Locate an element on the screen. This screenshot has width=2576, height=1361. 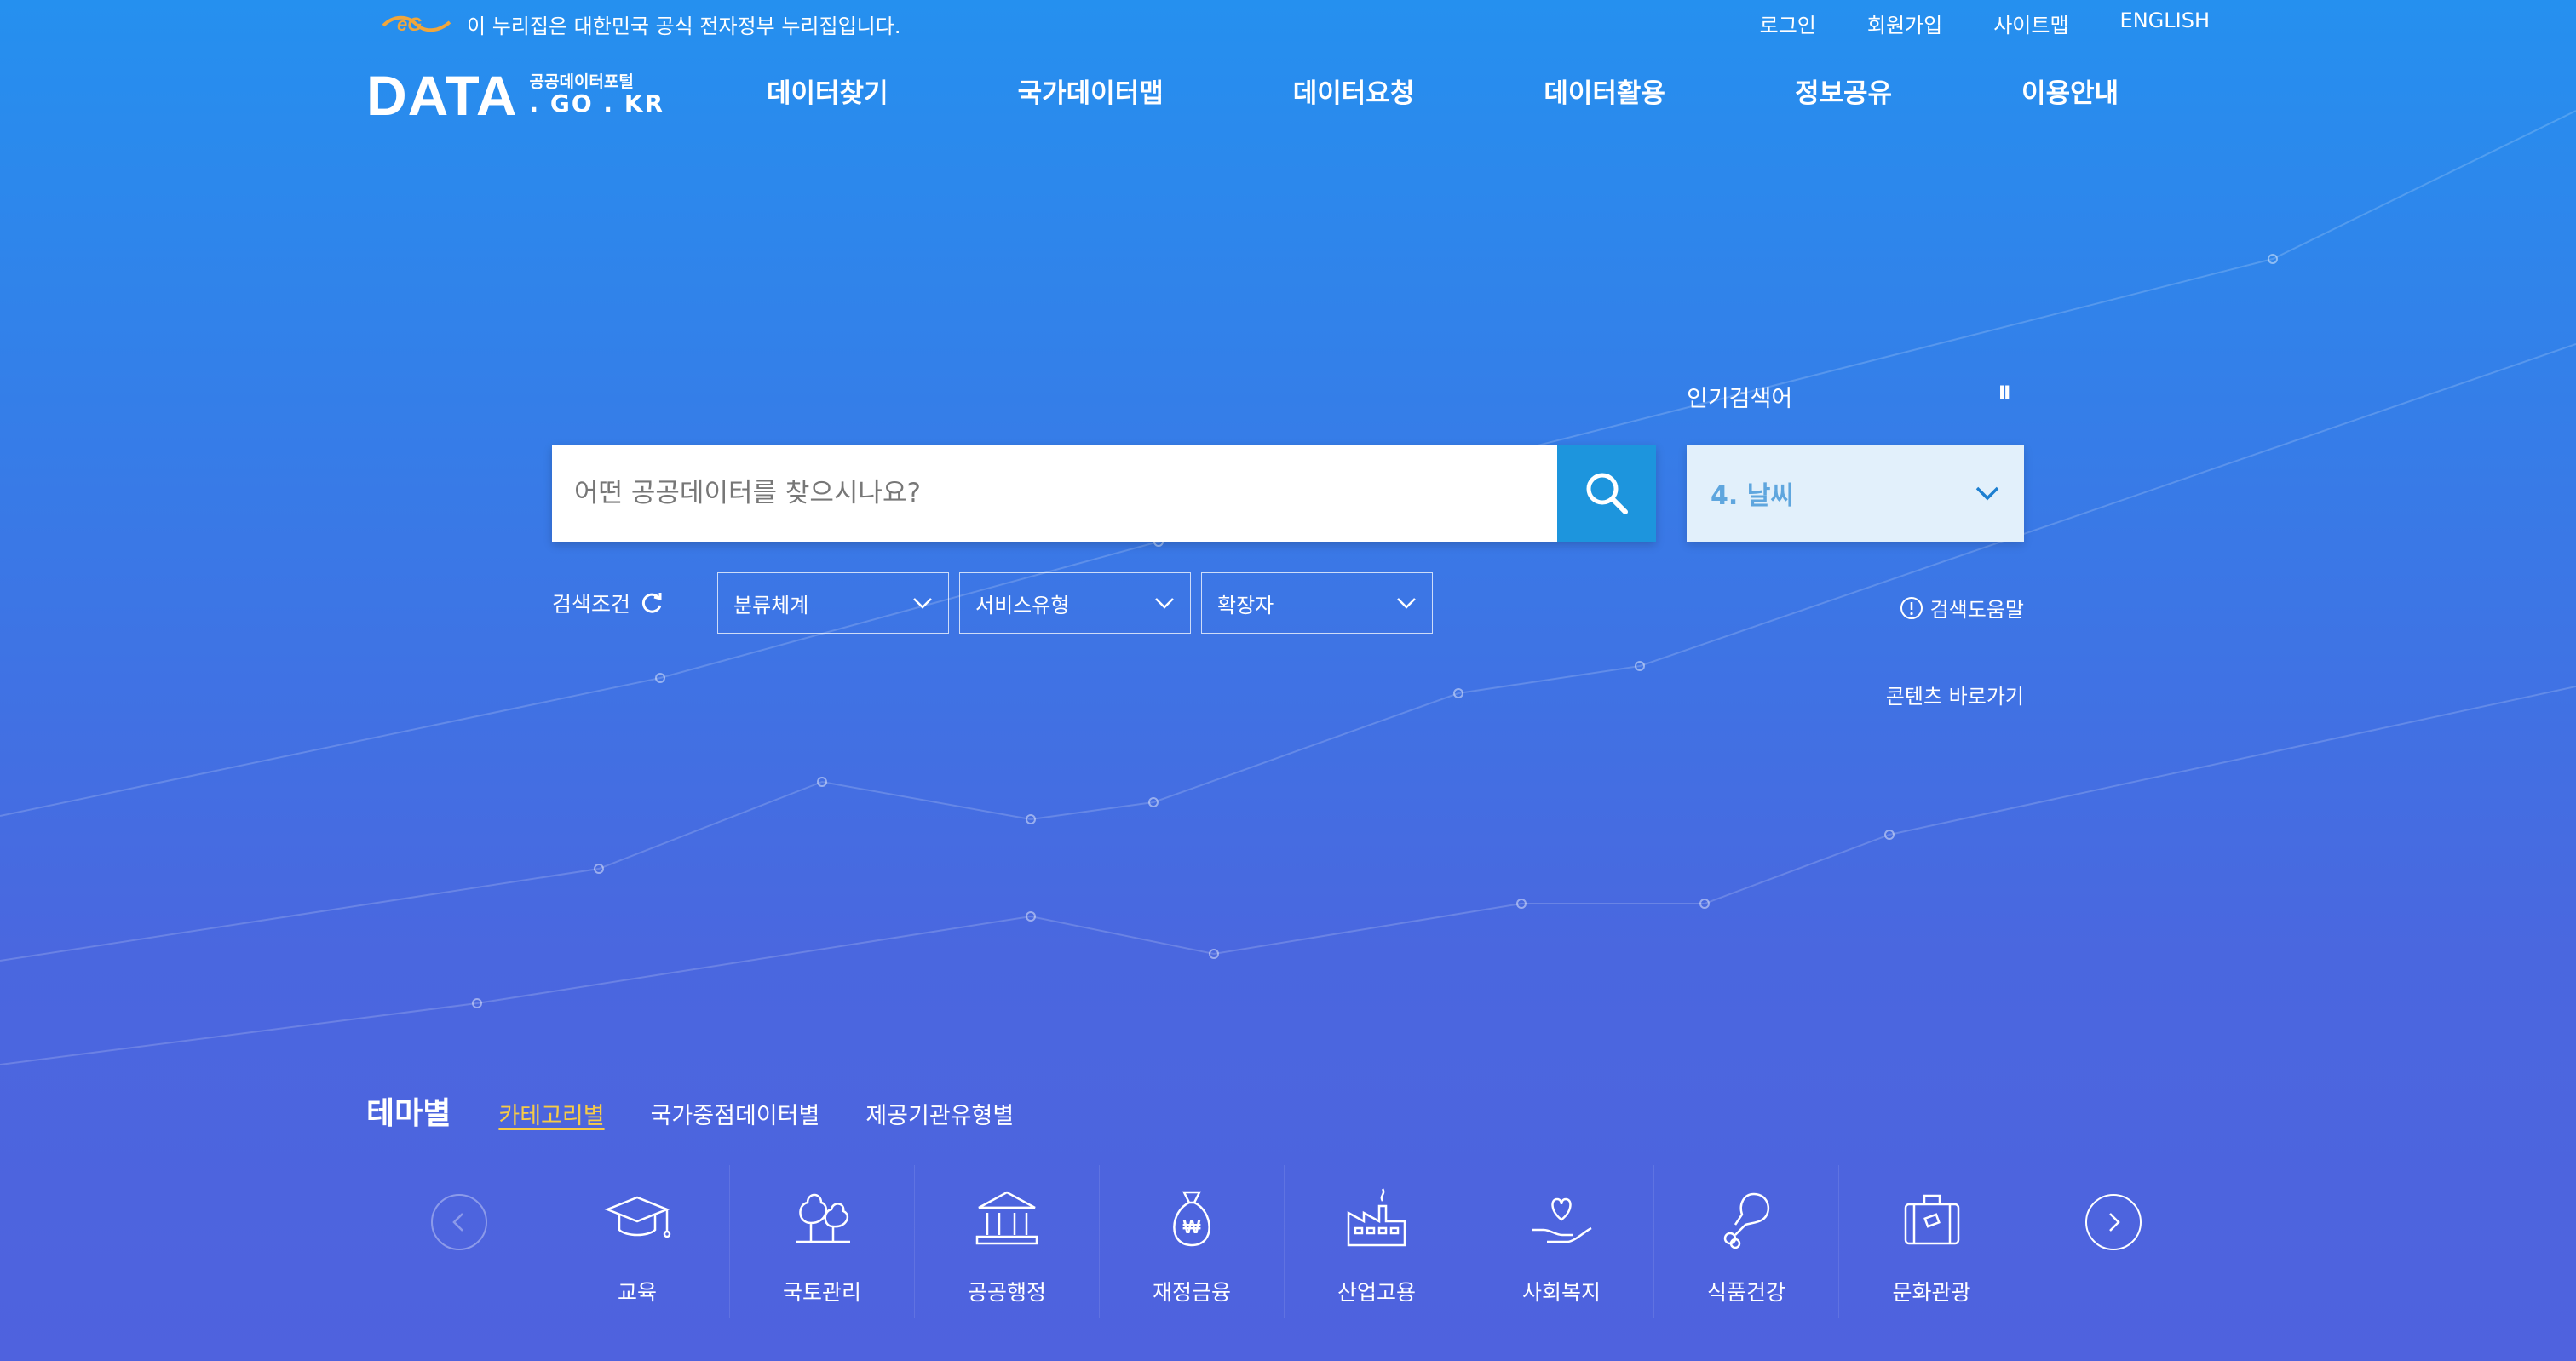
utility-nav: 로그인 회원가입 사이트맵 ENGLISH is located at coordinates (1985, 23).